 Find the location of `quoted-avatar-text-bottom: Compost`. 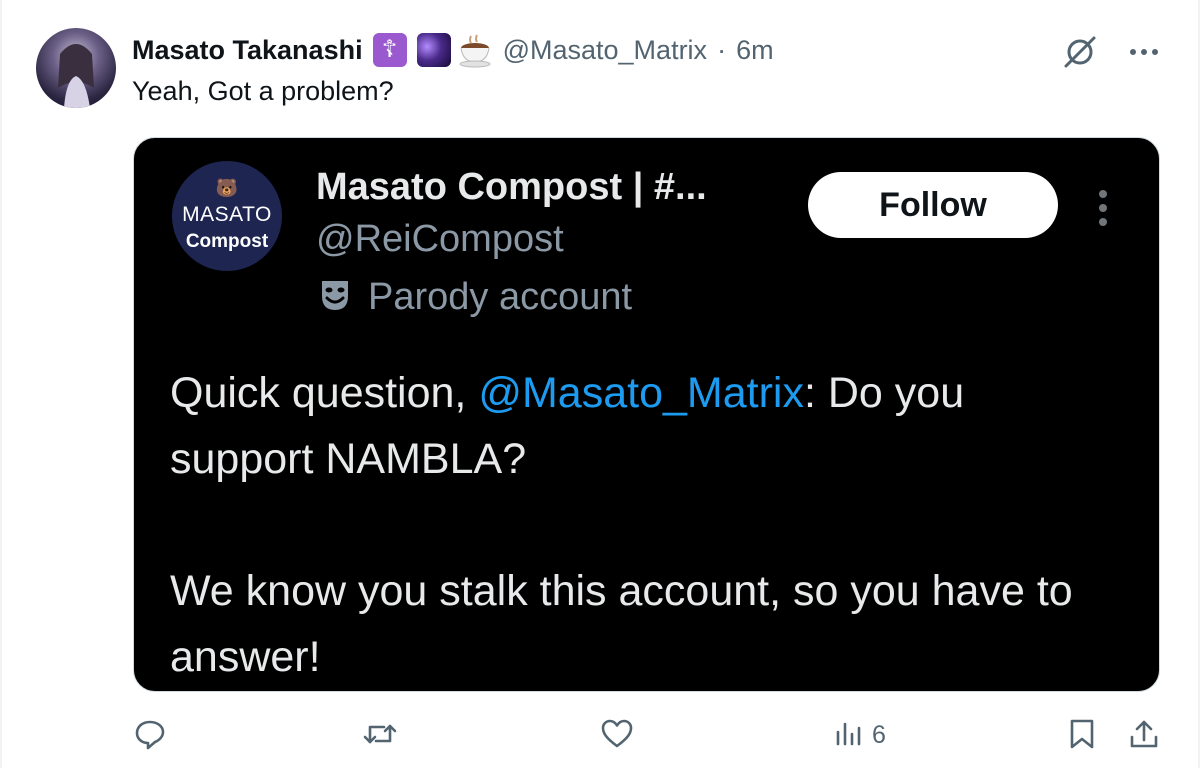

quoted-avatar-text-bottom: Compost is located at coordinates (227, 241).